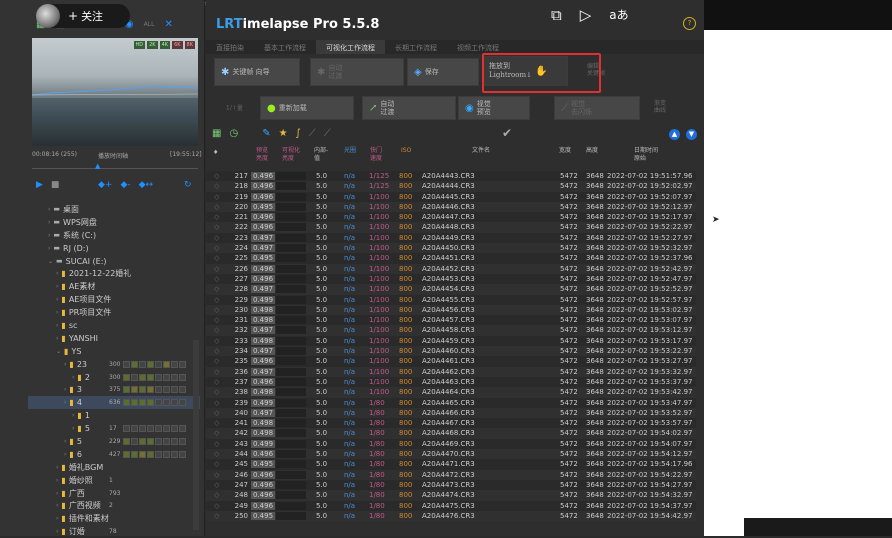  I want to click on tree-item: › ▮ 23 300, so click(114, 364).